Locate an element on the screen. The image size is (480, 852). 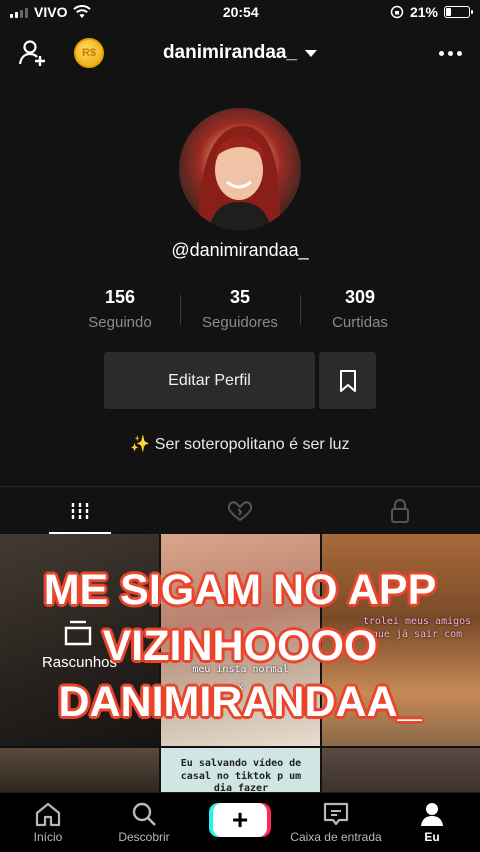
top-left: R$ is located at coordinates (61, 53).